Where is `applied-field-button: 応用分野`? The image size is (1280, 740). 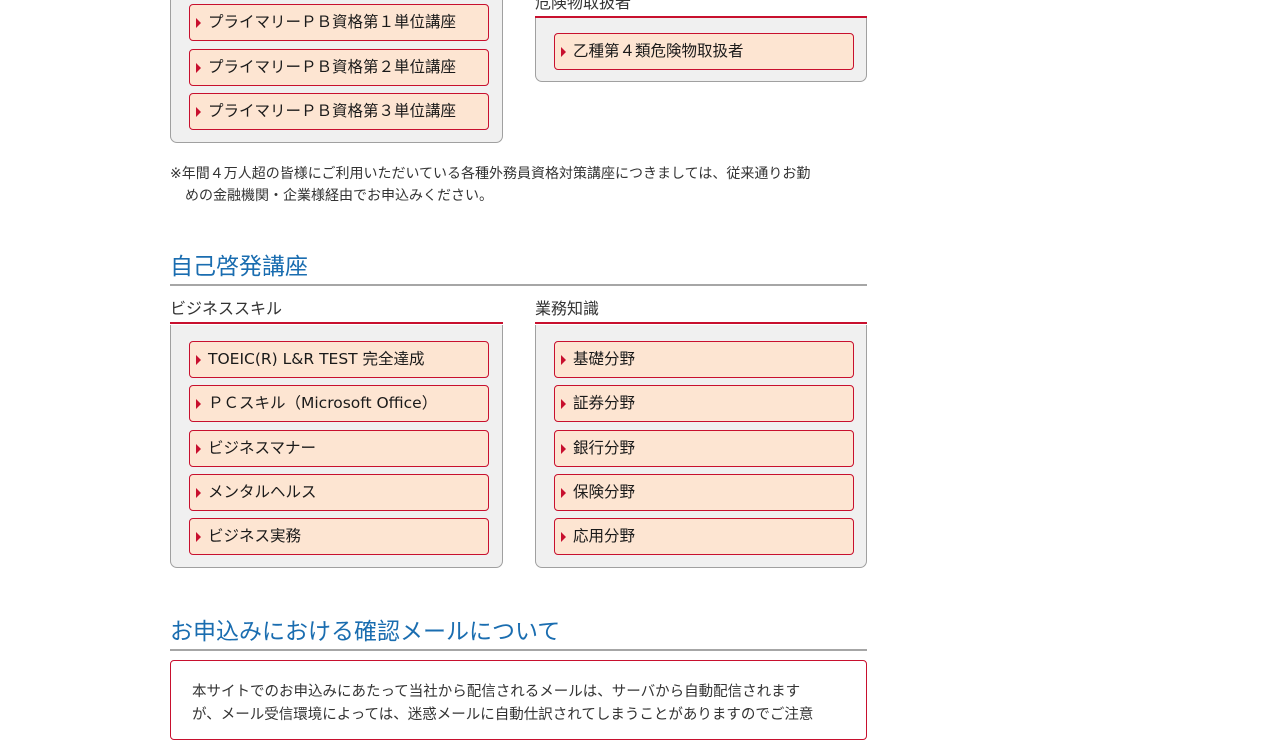
applied-field-button: 応用分野 is located at coordinates (704, 536).